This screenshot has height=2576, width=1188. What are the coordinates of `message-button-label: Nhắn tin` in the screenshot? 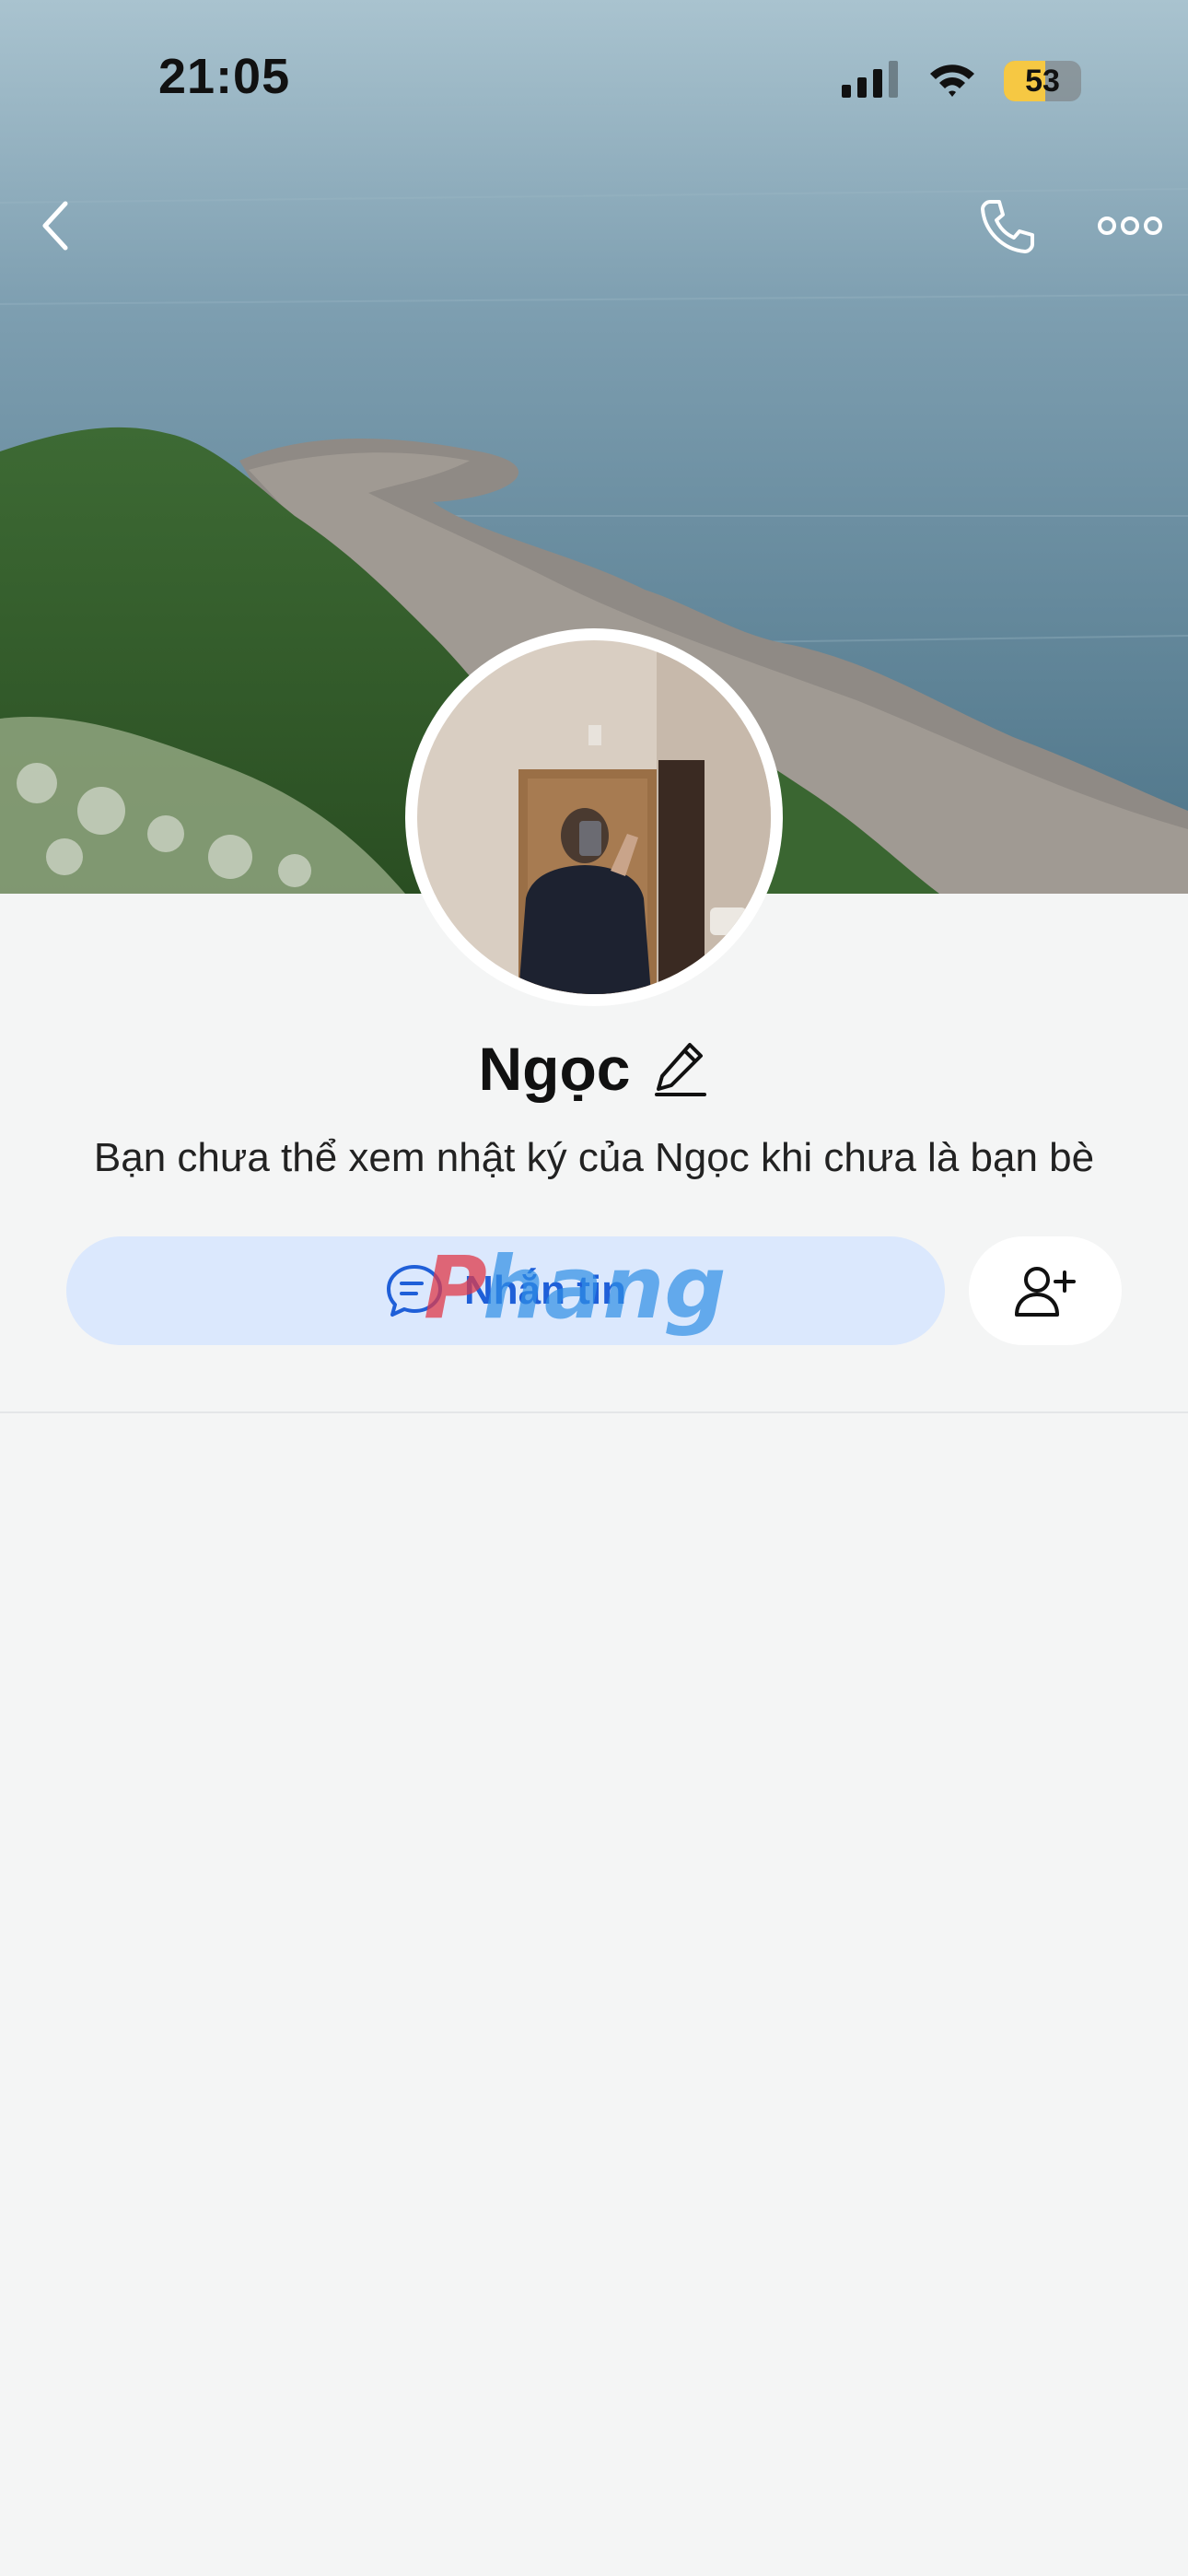 It's located at (545, 1290).